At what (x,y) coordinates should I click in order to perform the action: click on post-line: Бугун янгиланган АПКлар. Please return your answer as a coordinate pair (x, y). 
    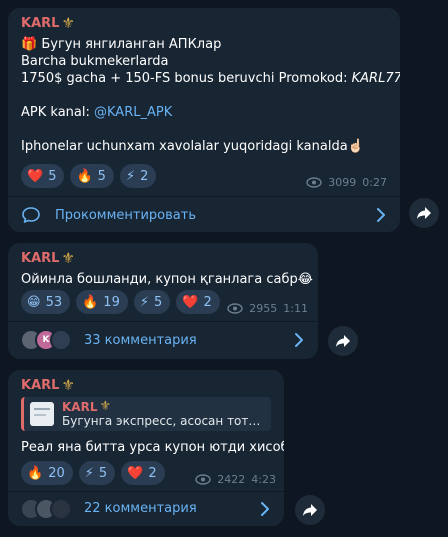
    Looking at the image, I should click on (131, 44).